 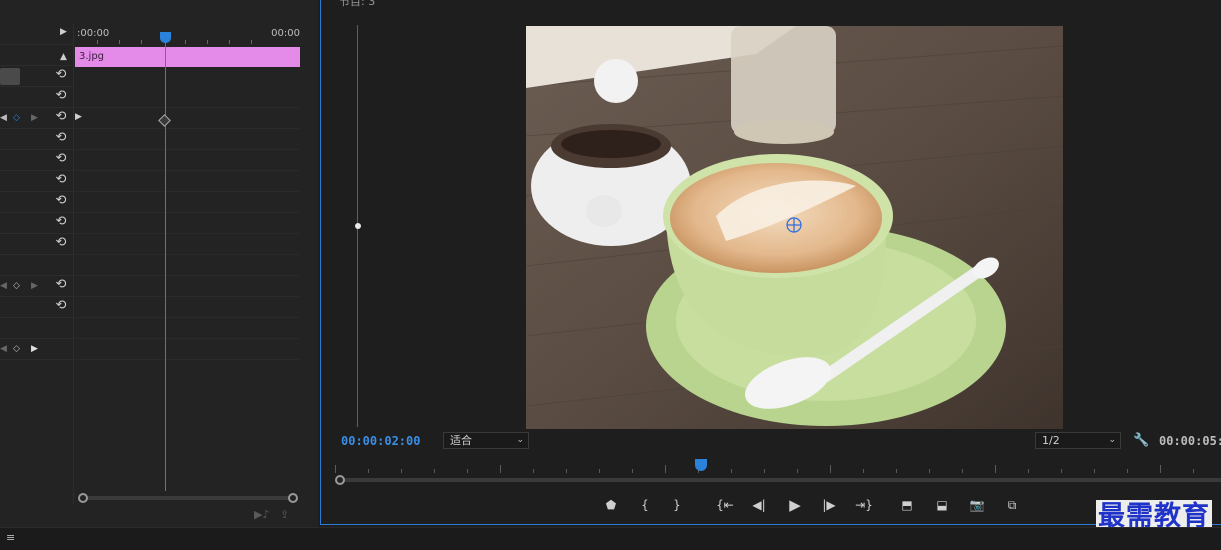 I want to click on param-row-time-remap: ◀ ◇ ▶, so click(x=37, y=349).